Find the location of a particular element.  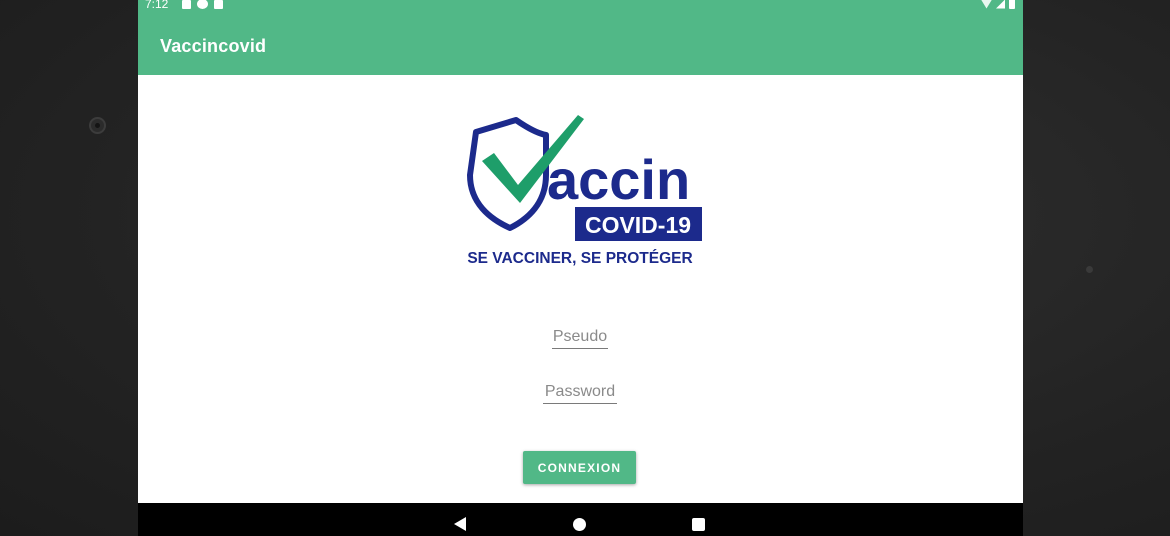

logo-word: accin is located at coordinates (618, 179).